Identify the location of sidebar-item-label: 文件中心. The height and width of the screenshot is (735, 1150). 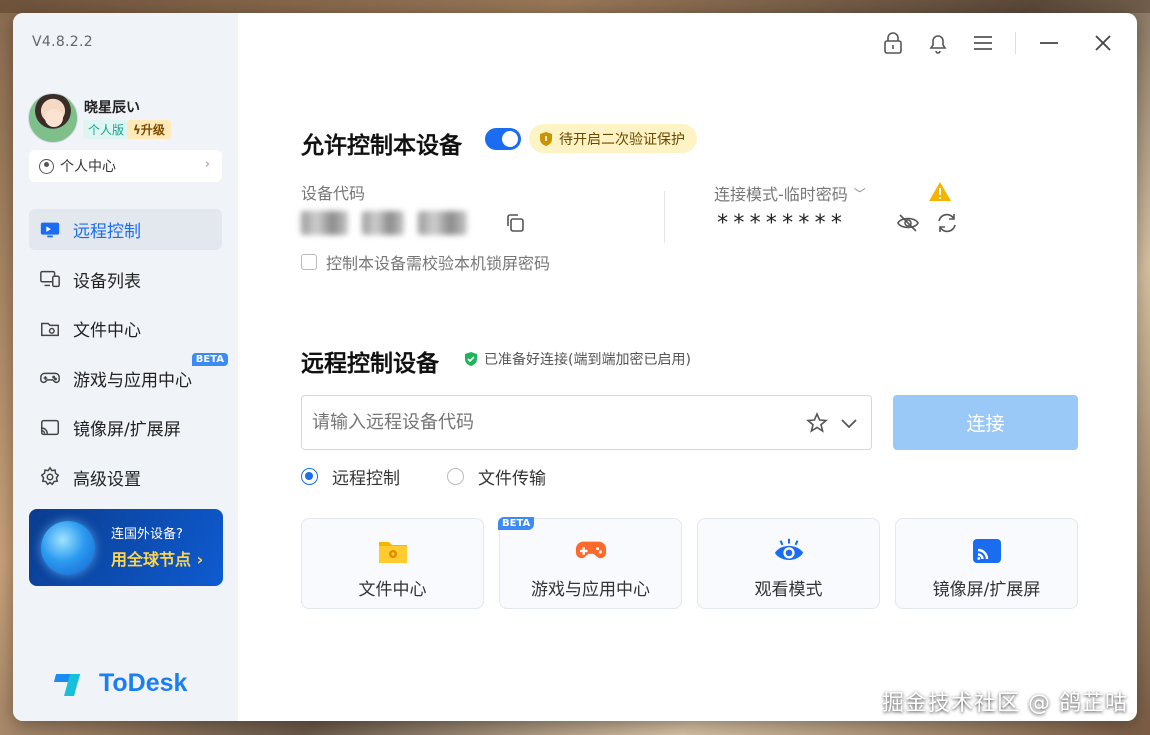
(107, 331).